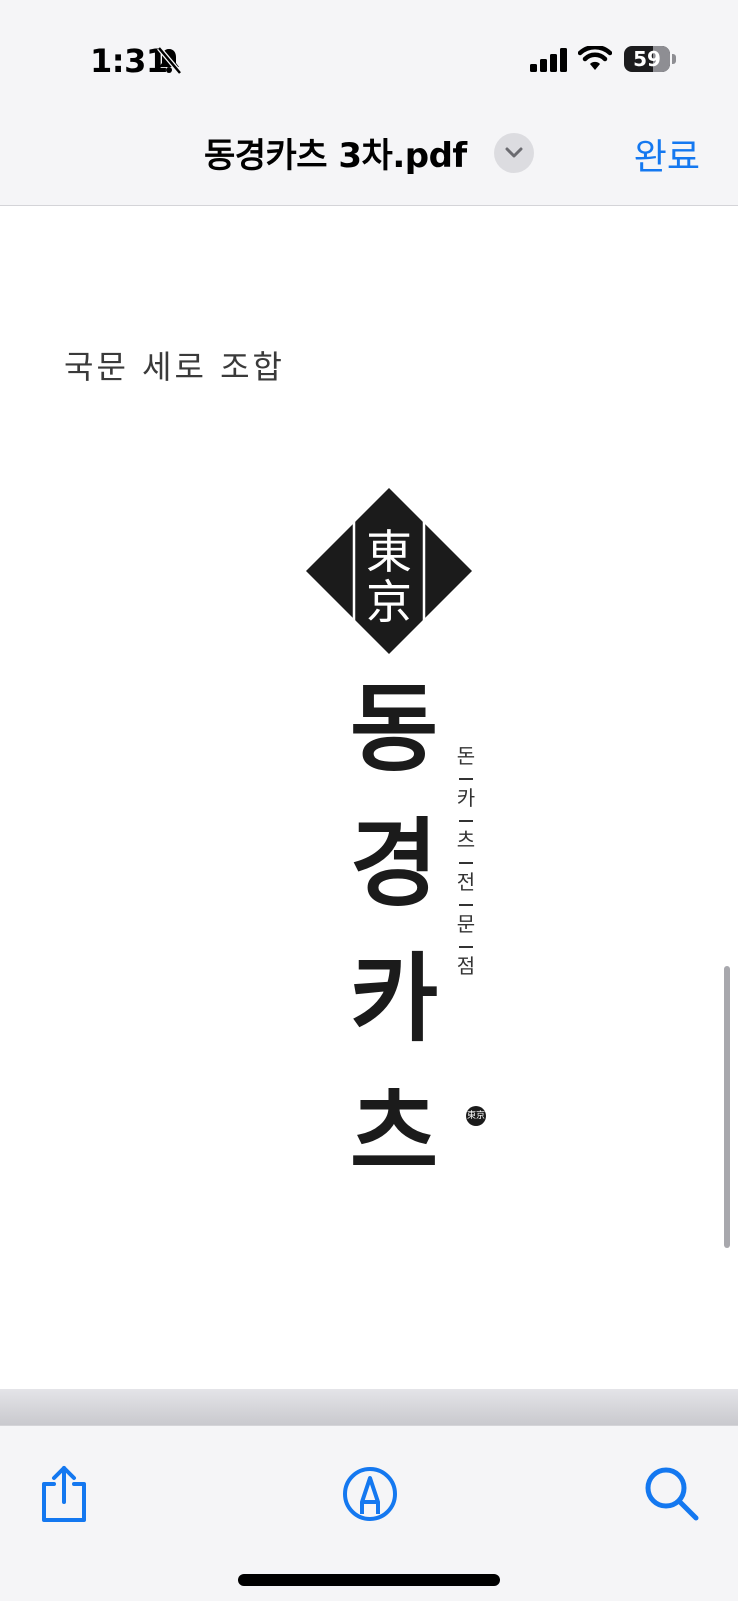  Describe the element at coordinates (394, 1134) in the screenshot. I see `logo-main-char: 츠` at that location.